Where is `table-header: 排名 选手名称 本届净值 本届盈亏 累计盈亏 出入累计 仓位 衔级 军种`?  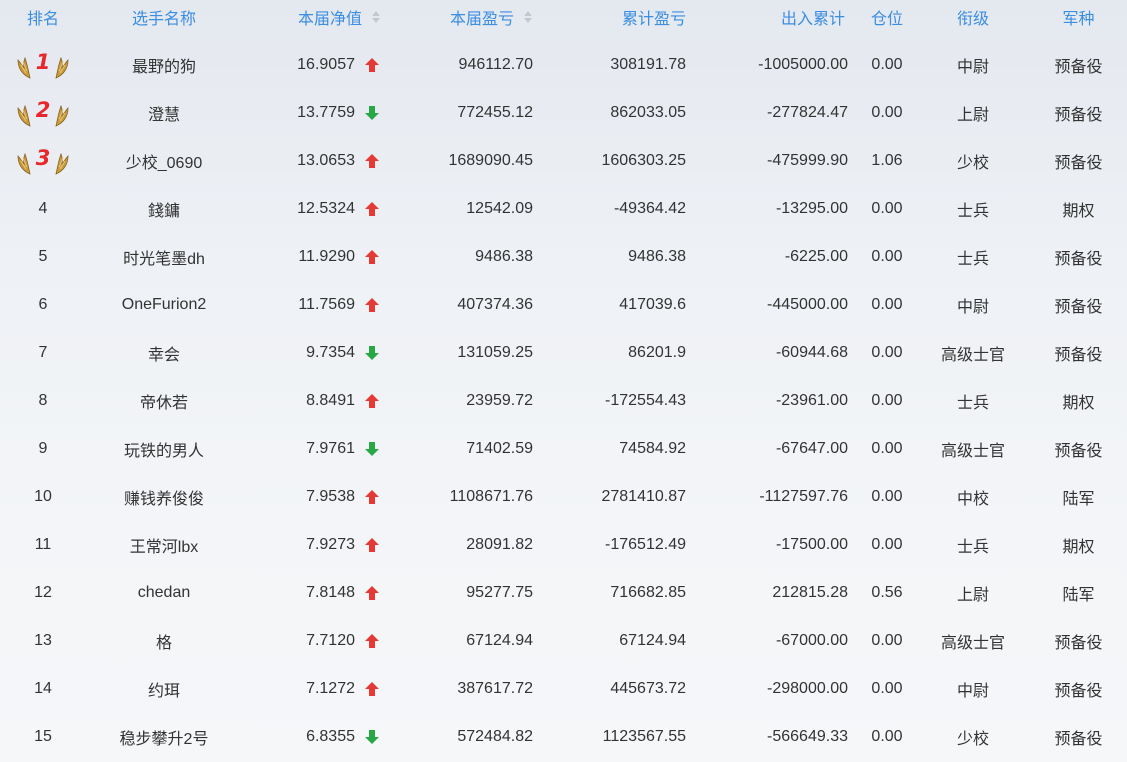
table-header: 排名 选手名称 本届净值 本届盈亏 累计盈亏 出入累计 仓位 衔级 军种 is located at coordinates (563, 17).